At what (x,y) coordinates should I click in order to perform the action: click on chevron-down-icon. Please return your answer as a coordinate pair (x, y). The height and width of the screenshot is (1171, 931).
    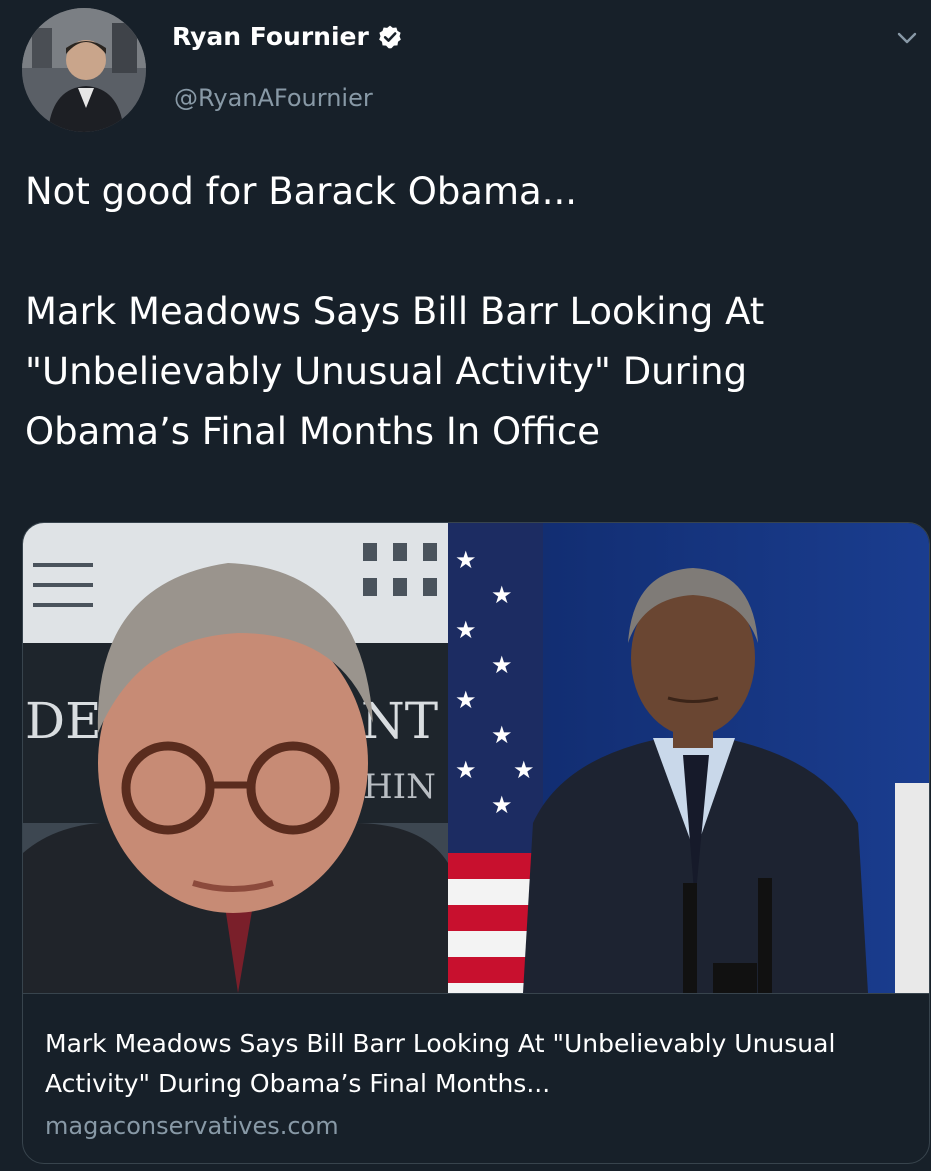
    Looking at the image, I should click on (907, 38).